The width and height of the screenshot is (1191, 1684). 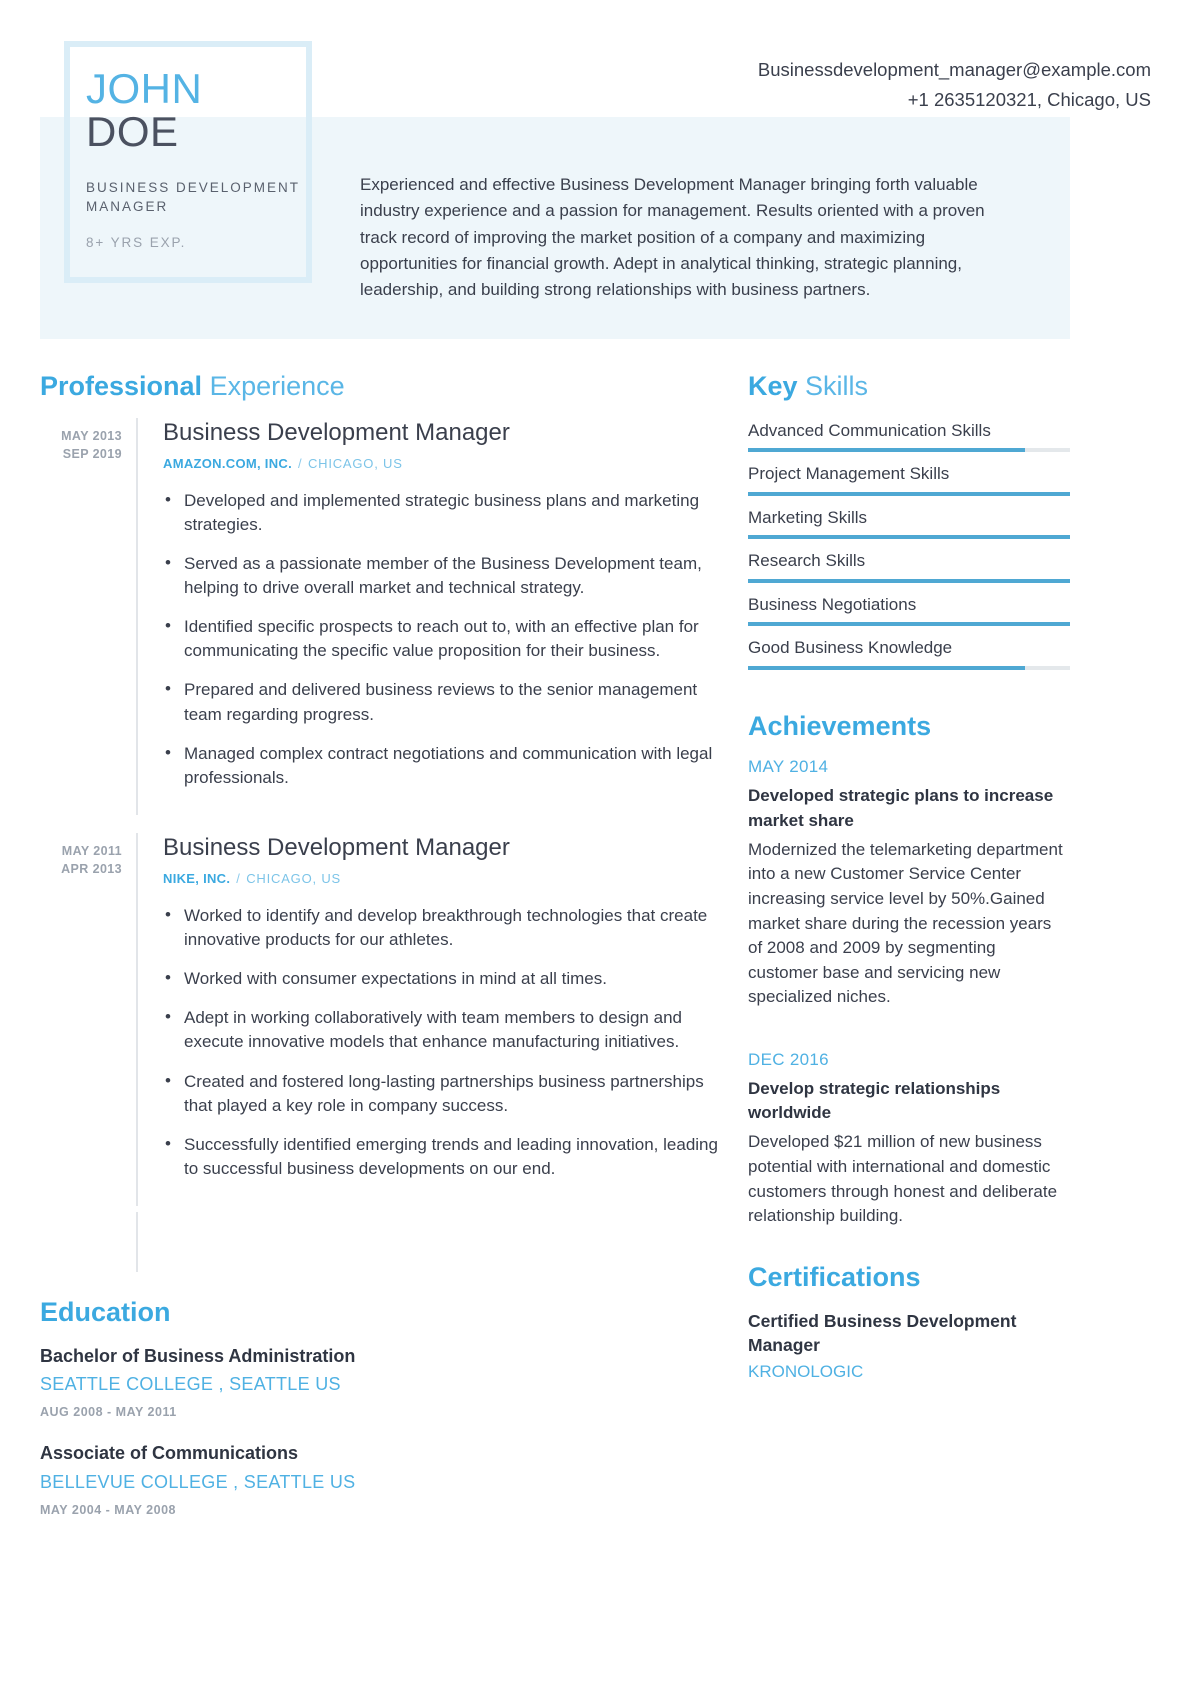 I want to click on section-heading-certifications: Certifications, so click(x=909, y=1277).